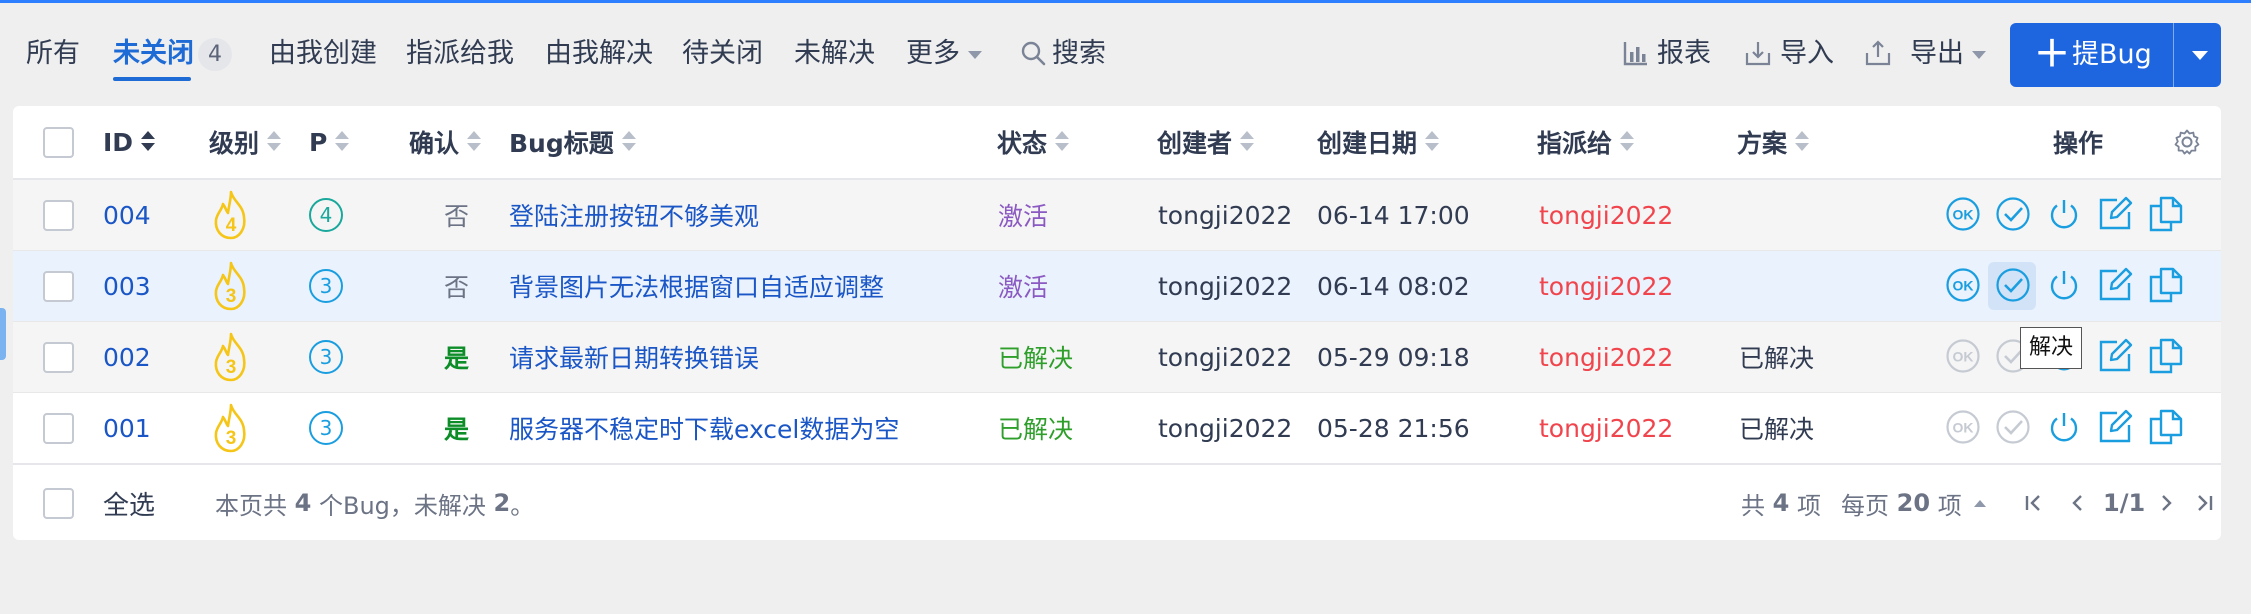  What do you see at coordinates (2051, 348) in the screenshot?
I see `resolve-tooltip: 解决` at bounding box center [2051, 348].